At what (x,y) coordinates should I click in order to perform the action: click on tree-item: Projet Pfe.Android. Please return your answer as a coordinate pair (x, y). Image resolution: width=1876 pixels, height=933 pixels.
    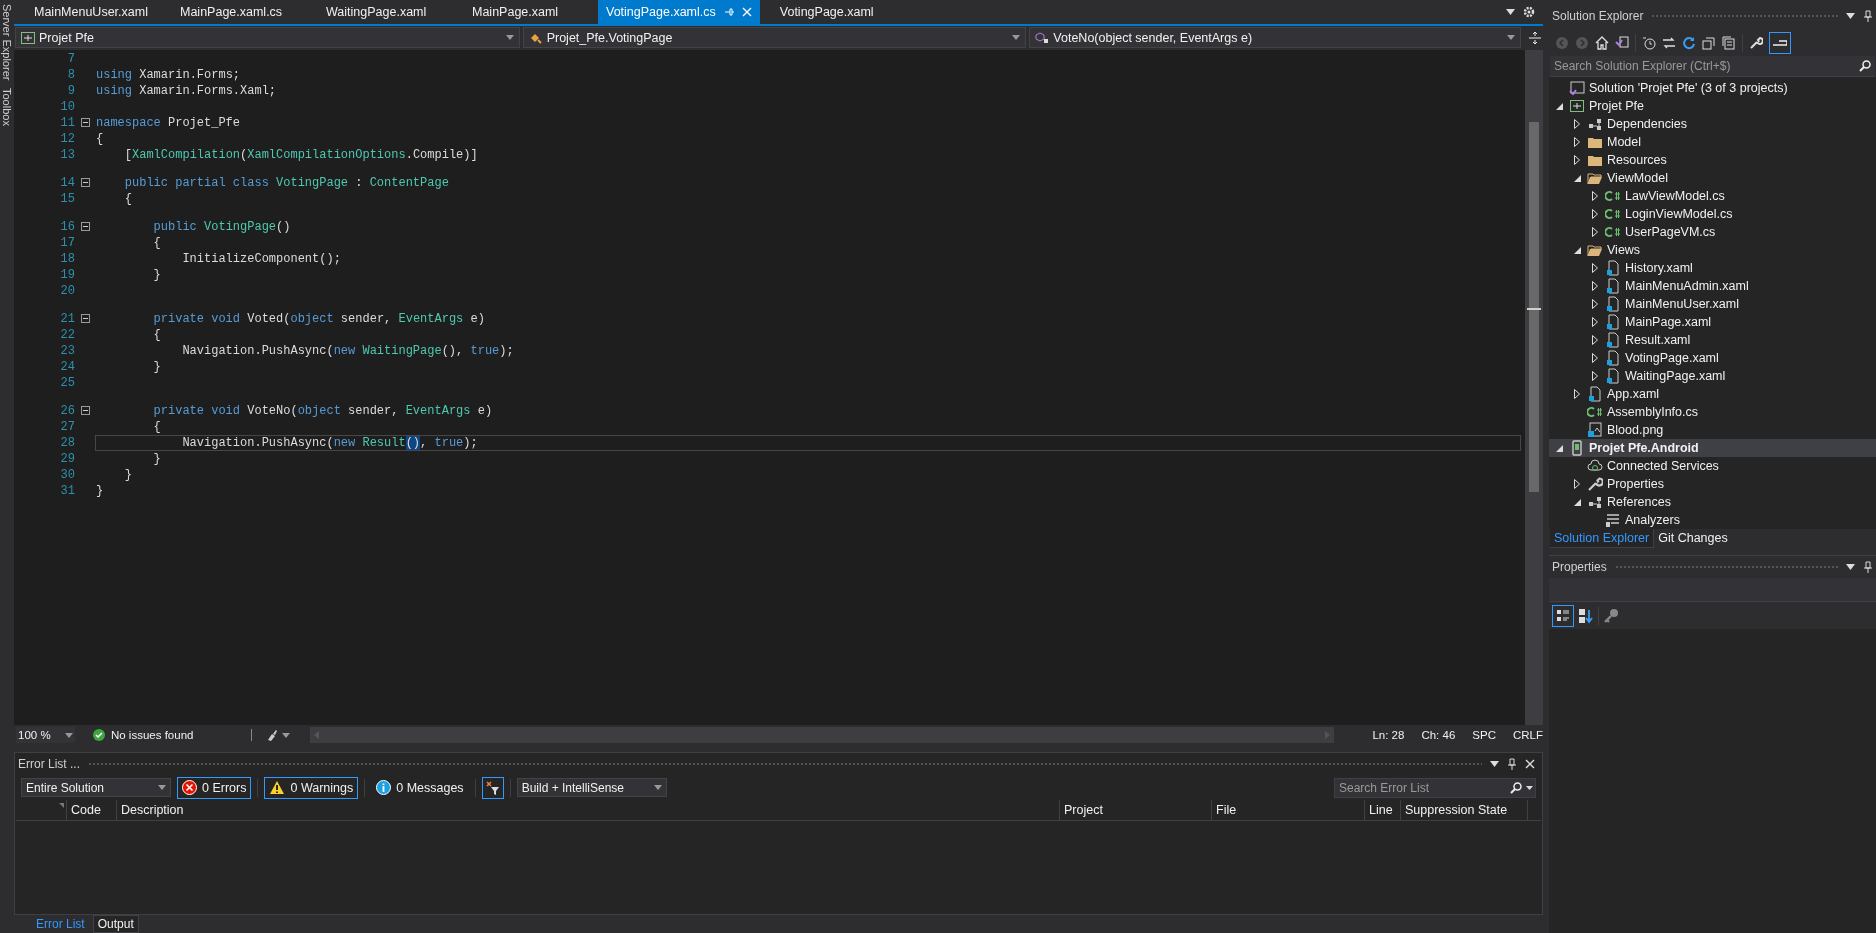
    Looking at the image, I should click on (1712, 448).